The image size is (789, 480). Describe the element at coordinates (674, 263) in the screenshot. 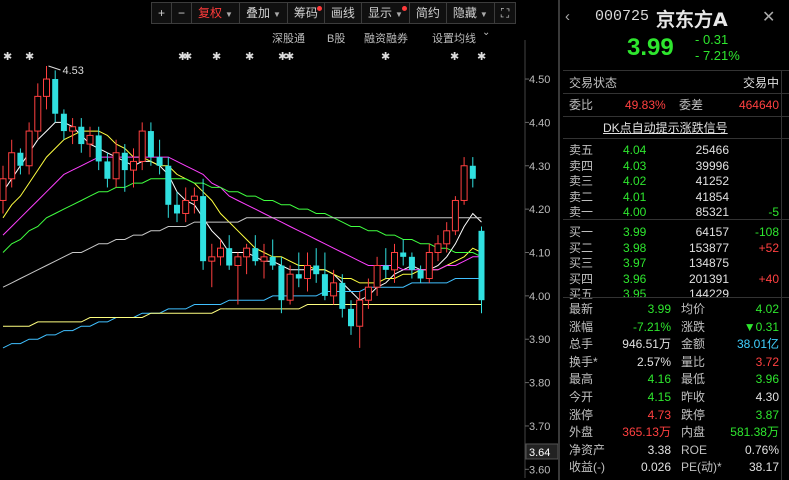

I see `bid-row: 买三 3.97 134875` at that location.